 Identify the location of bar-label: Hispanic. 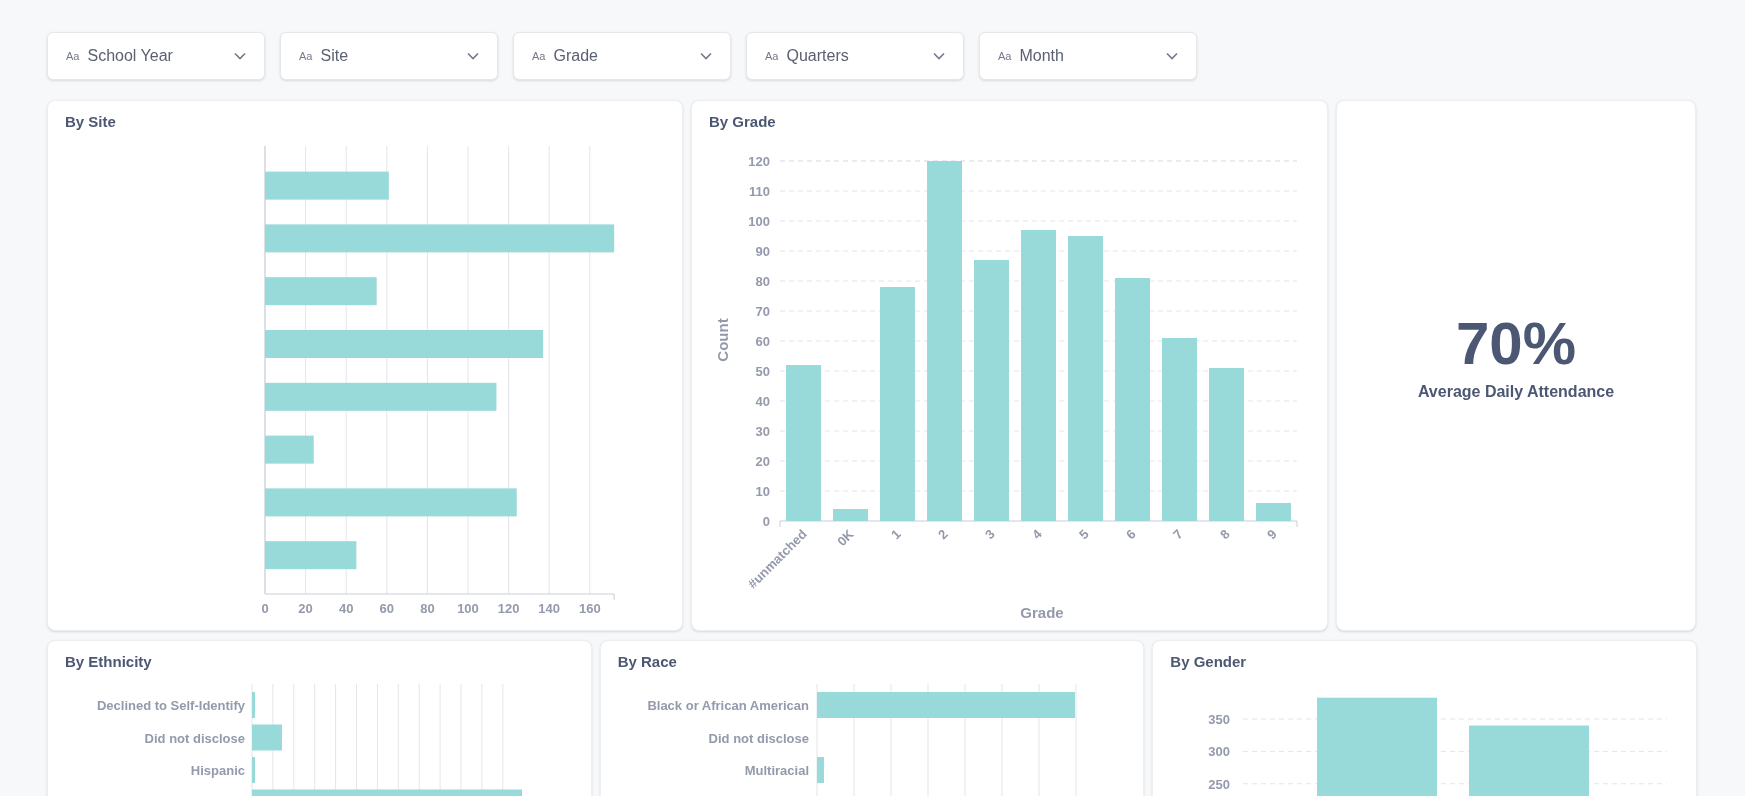
(217, 770).